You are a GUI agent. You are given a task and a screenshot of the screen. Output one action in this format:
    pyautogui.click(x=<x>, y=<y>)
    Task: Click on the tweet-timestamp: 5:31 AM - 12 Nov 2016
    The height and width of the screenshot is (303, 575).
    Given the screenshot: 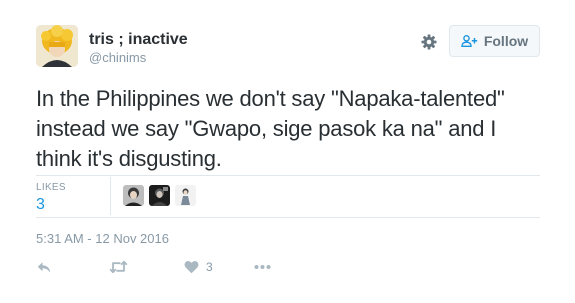 What is the action you would take?
    pyautogui.click(x=102, y=238)
    